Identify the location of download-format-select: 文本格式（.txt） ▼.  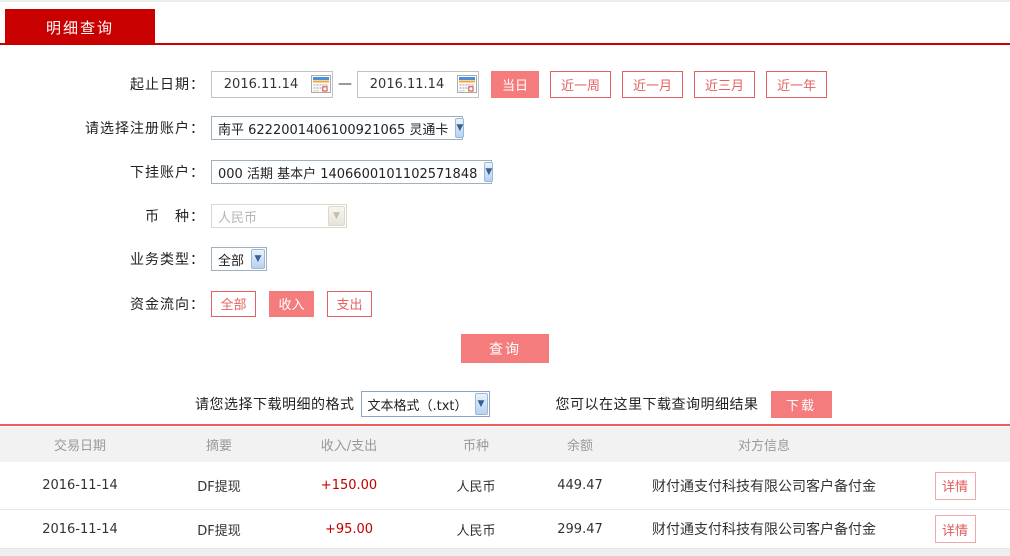
(425, 404).